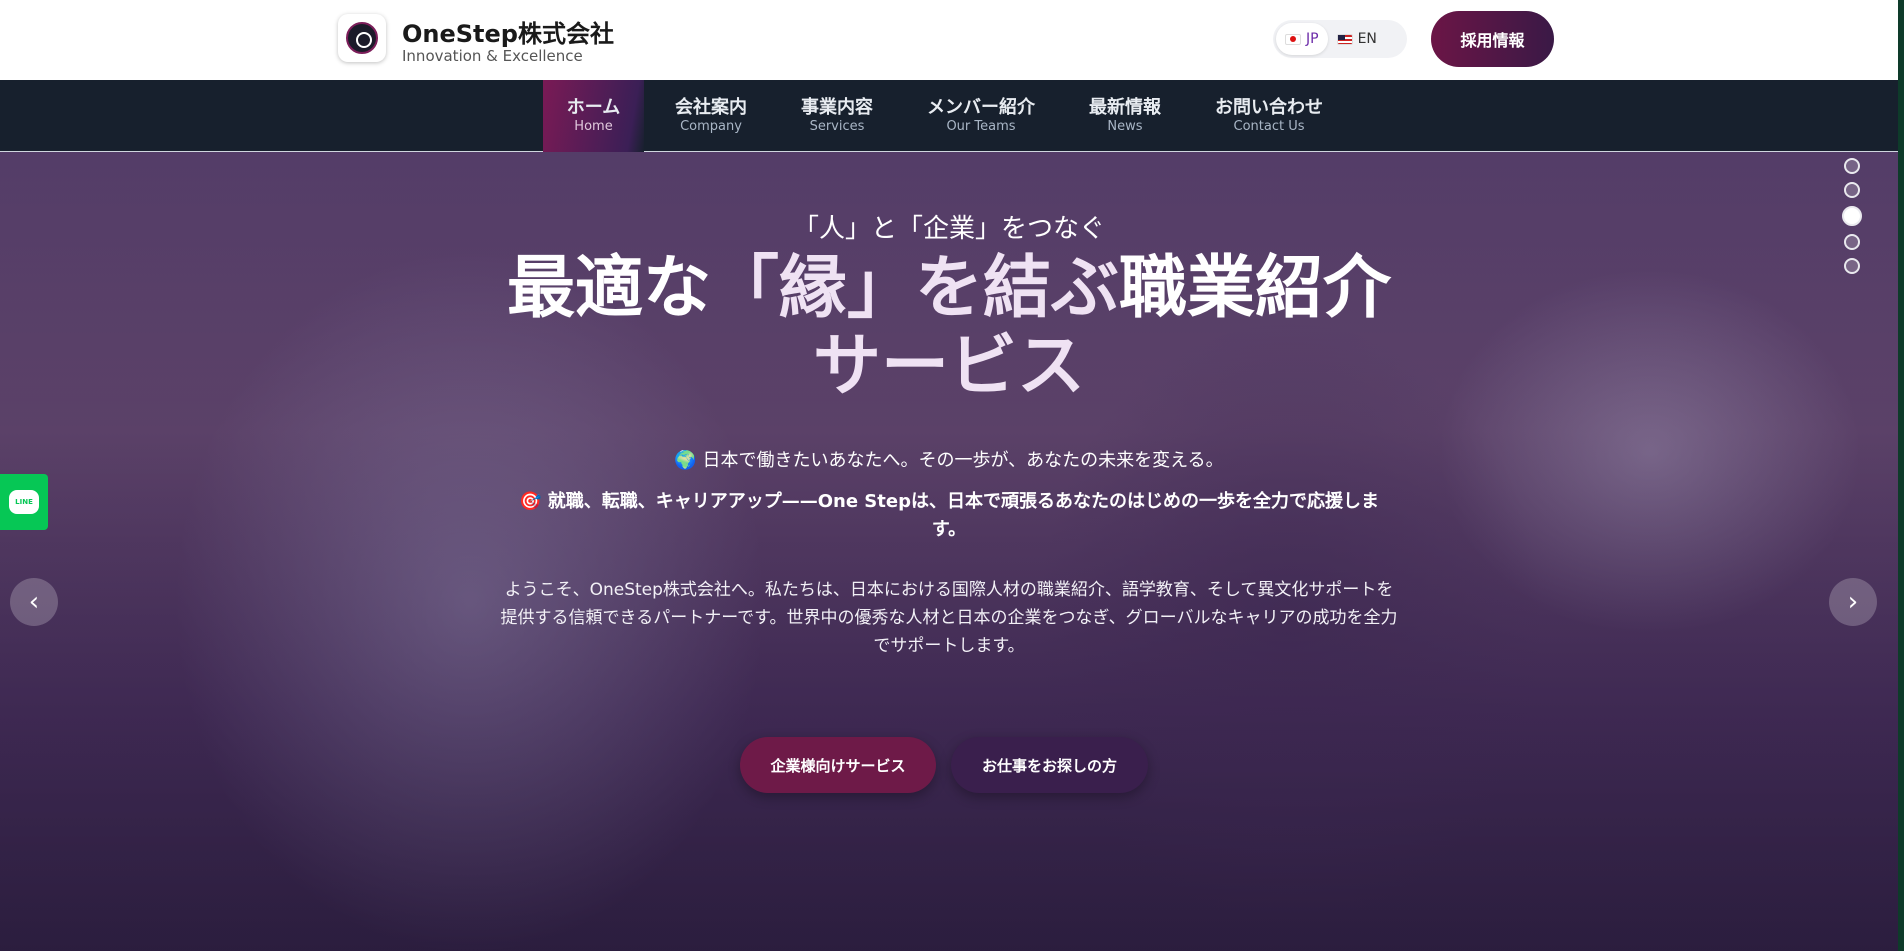 This screenshot has height=951, width=1904. I want to click on brand-name: OneStep株式会社, so click(508, 31).